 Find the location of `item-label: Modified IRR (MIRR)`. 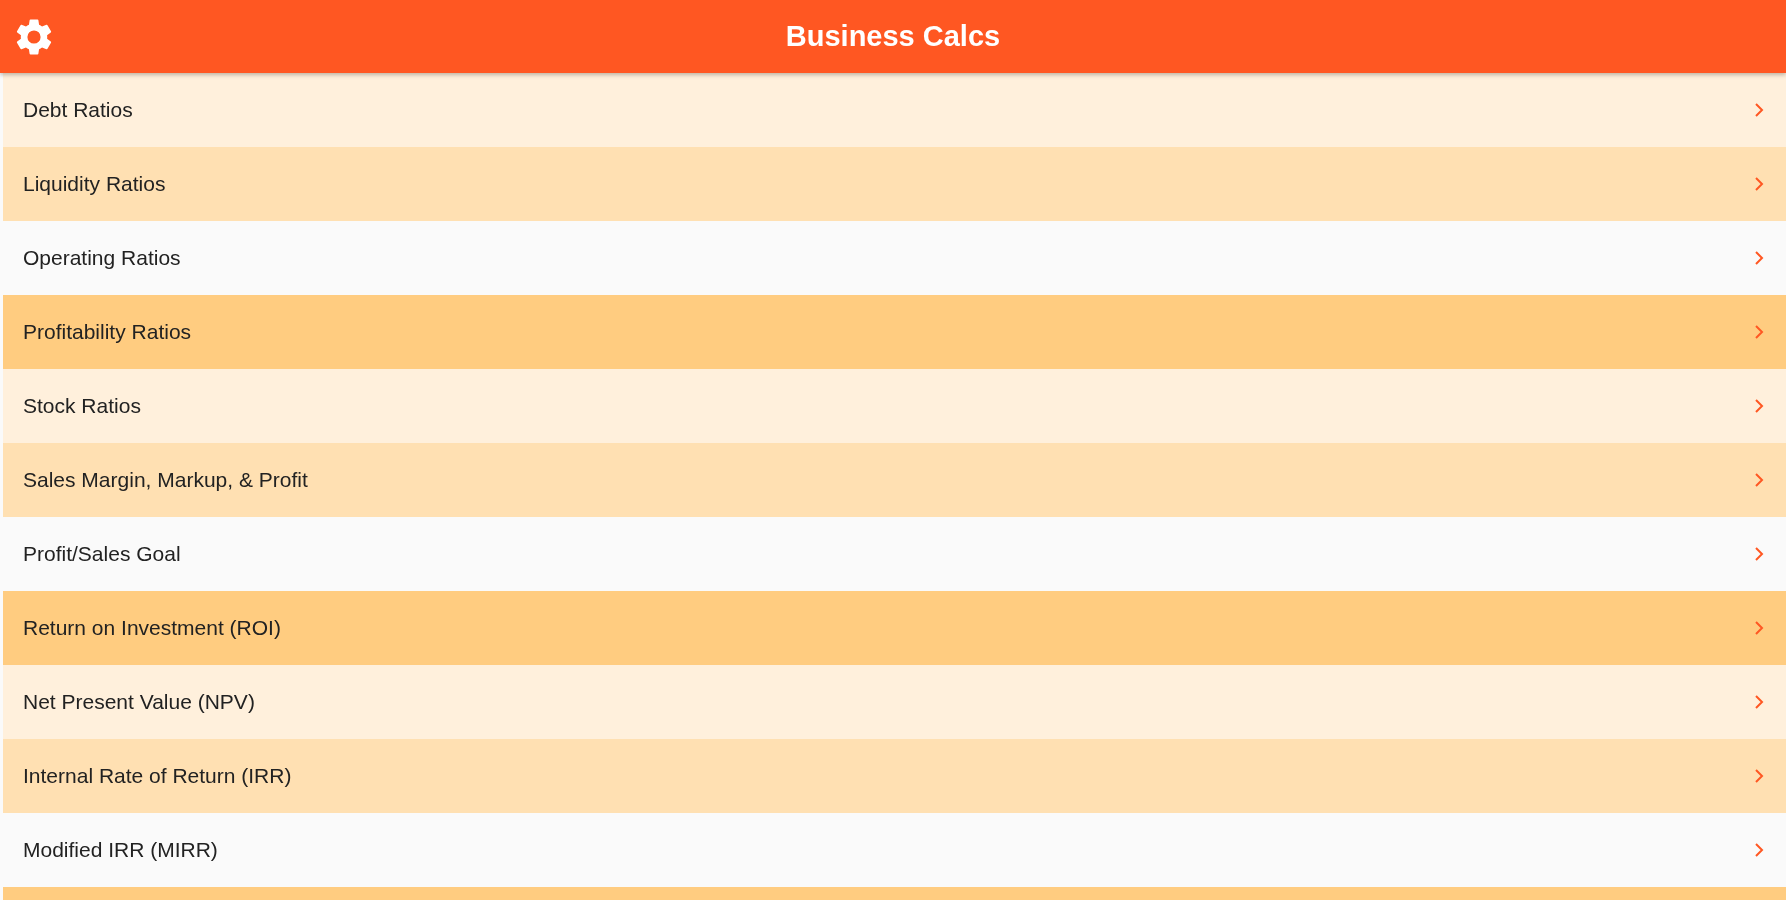

item-label: Modified IRR (MIRR) is located at coordinates (120, 850).